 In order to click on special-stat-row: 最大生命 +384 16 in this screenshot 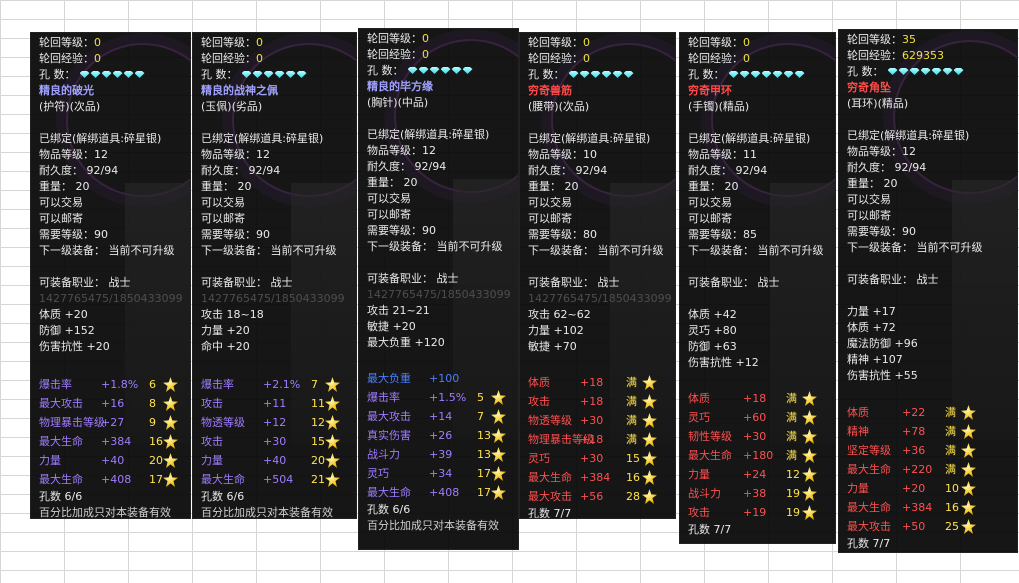, I will do `click(599, 477)`.